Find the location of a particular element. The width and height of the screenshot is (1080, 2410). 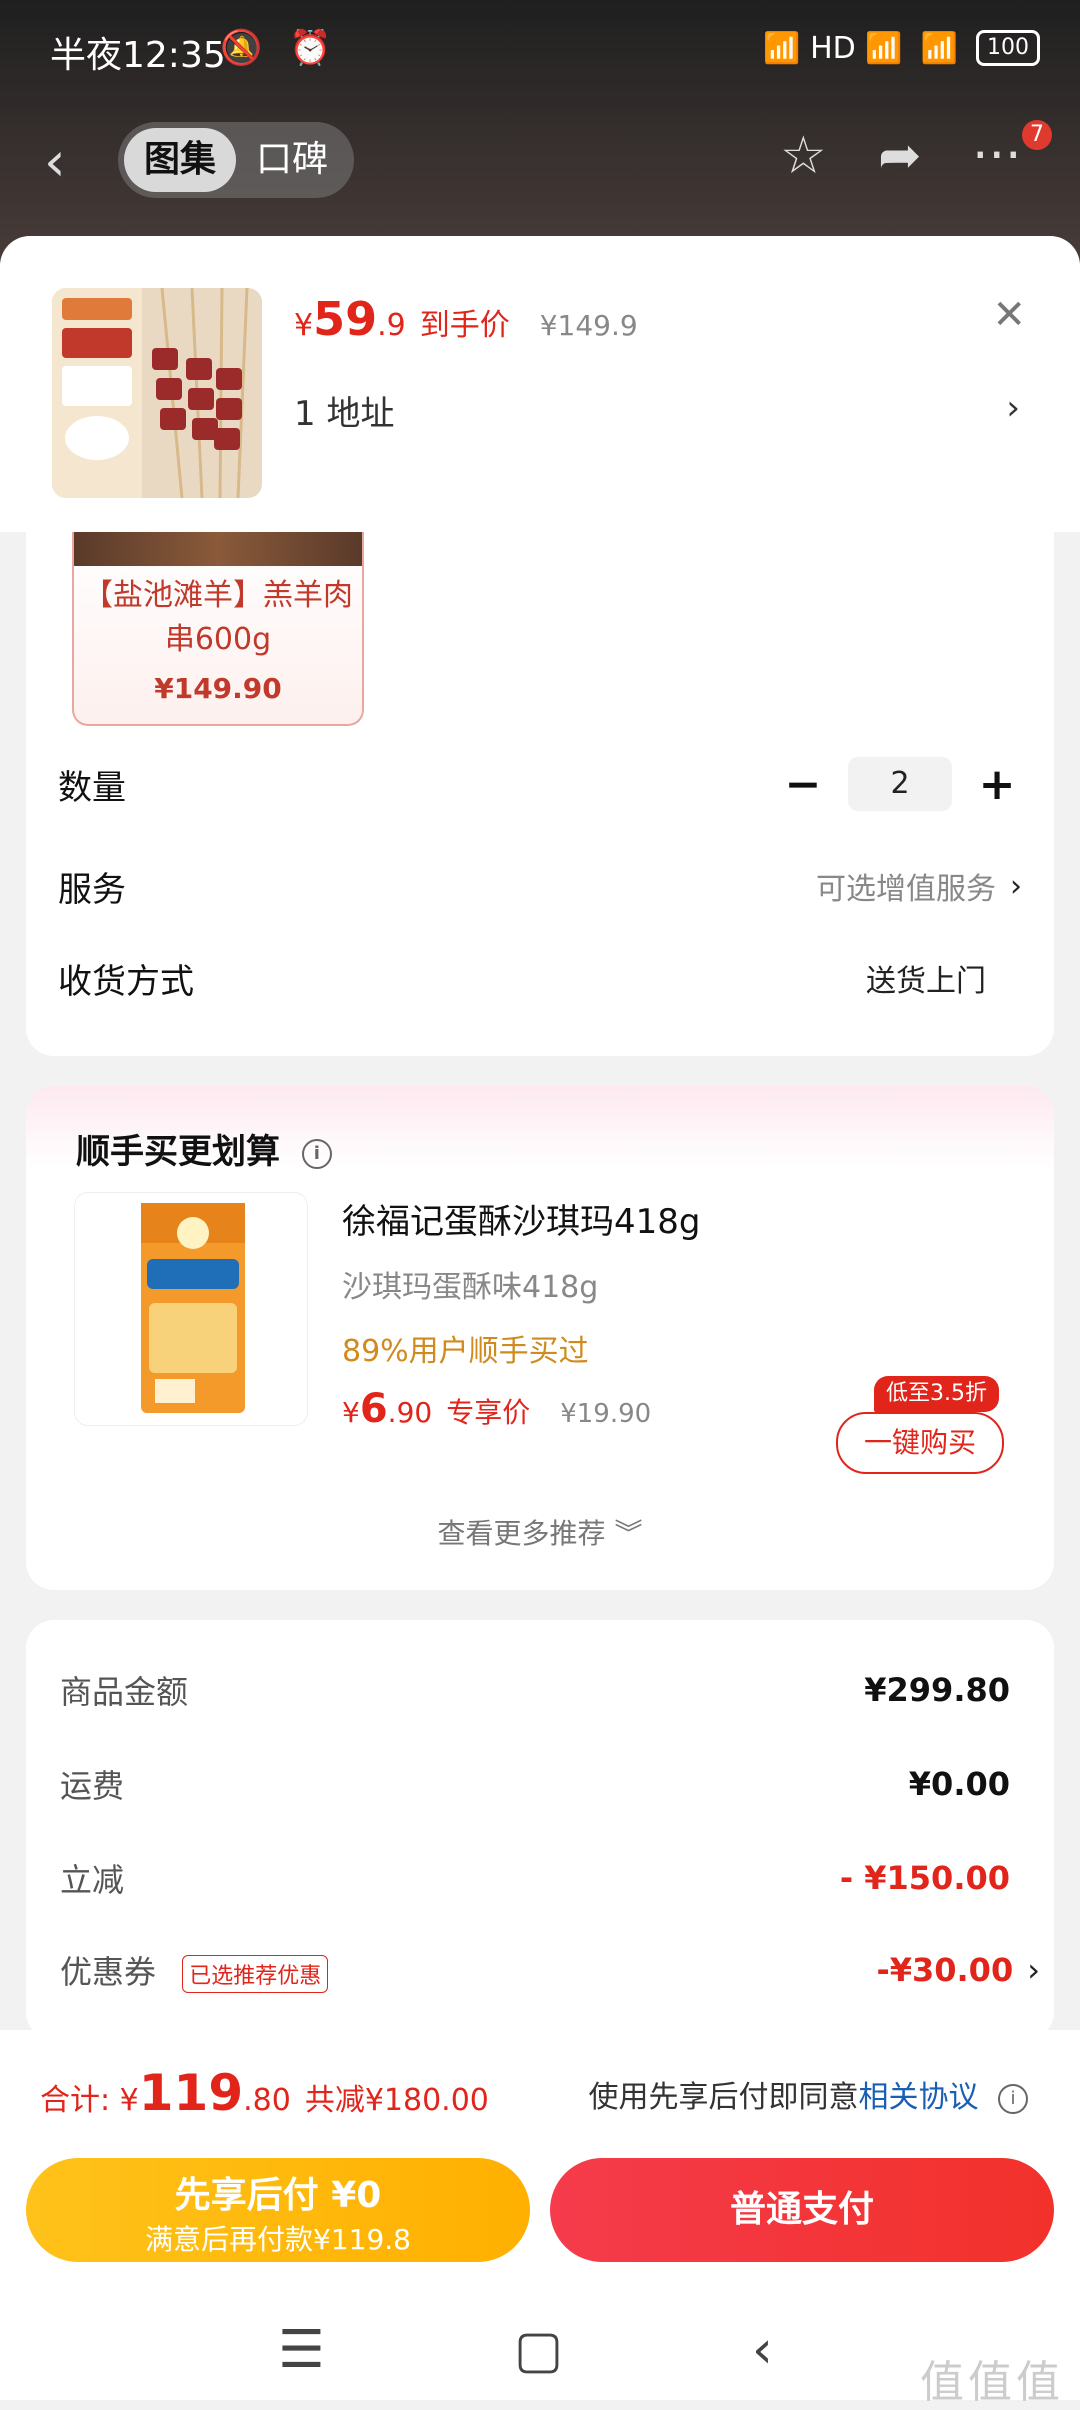

total-amount: 合计: ¥ 119 .80 共减¥180.00 is located at coordinates (264, 2093).